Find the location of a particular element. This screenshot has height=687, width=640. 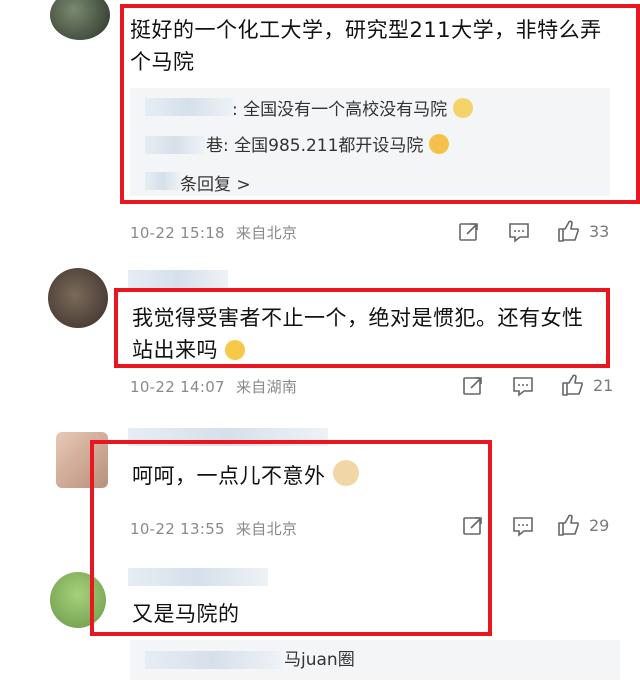

comment-meta: 10-22 14:07 来自湖南 is located at coordinates (213, 386).